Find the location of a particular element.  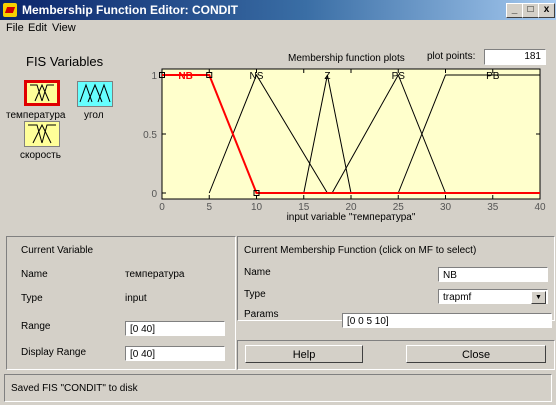

help-button: Help is located at coordinates (304, 354).